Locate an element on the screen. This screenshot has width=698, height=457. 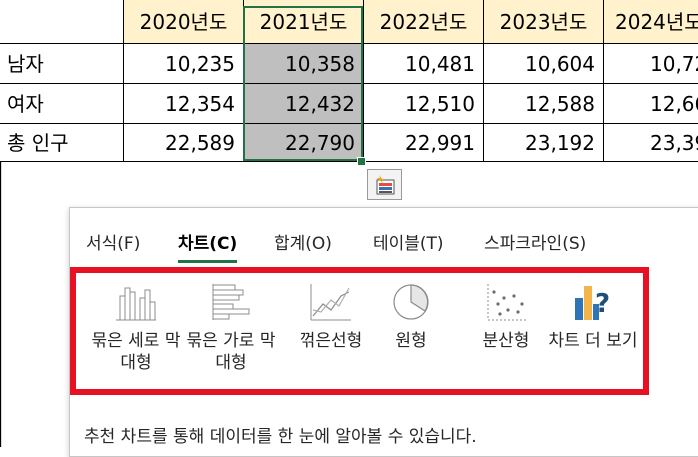
more-charts-icon: ? is located at coordinates (592, 303).